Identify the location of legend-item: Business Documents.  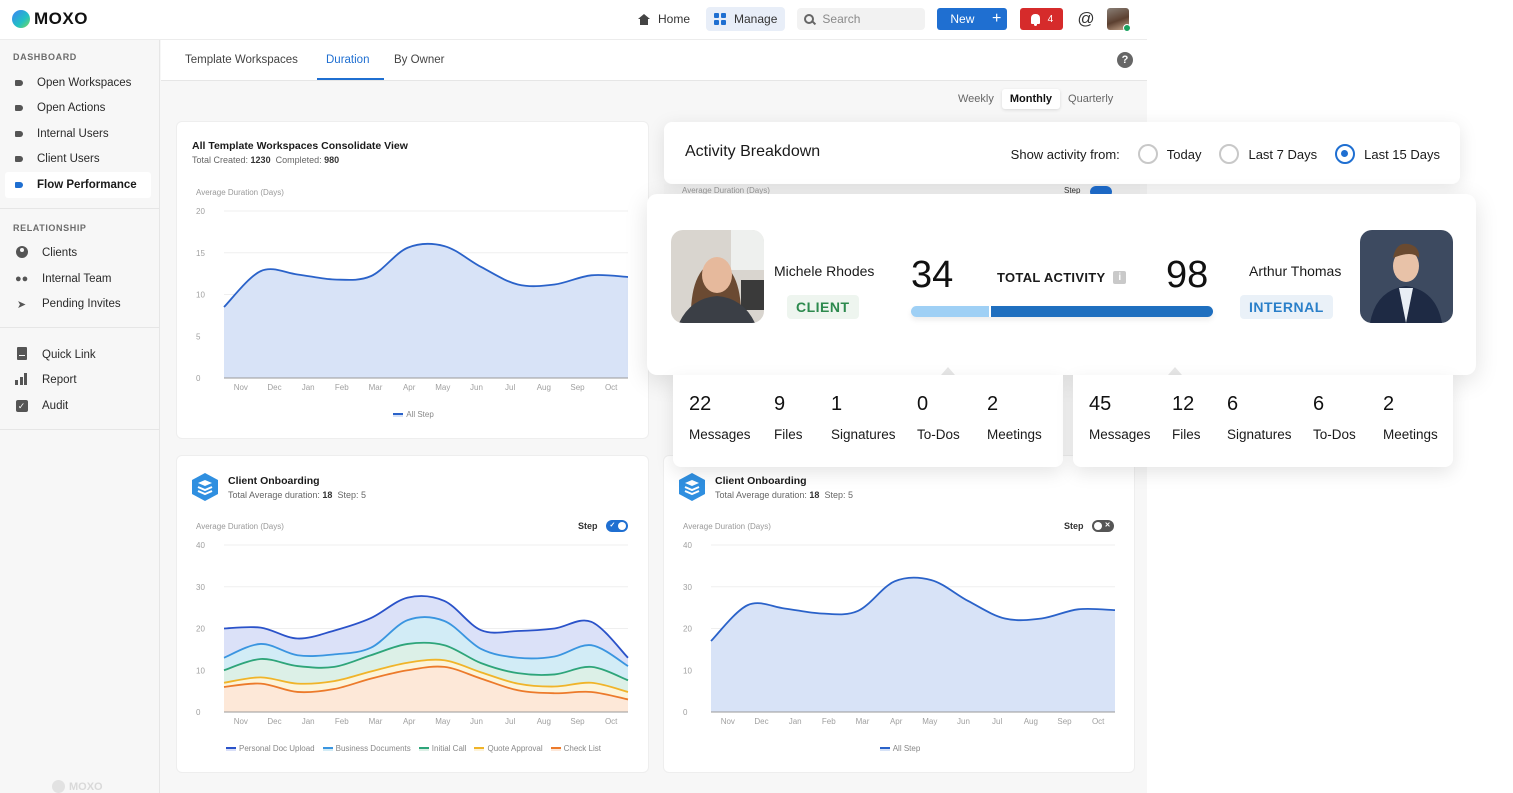
(366, 748).